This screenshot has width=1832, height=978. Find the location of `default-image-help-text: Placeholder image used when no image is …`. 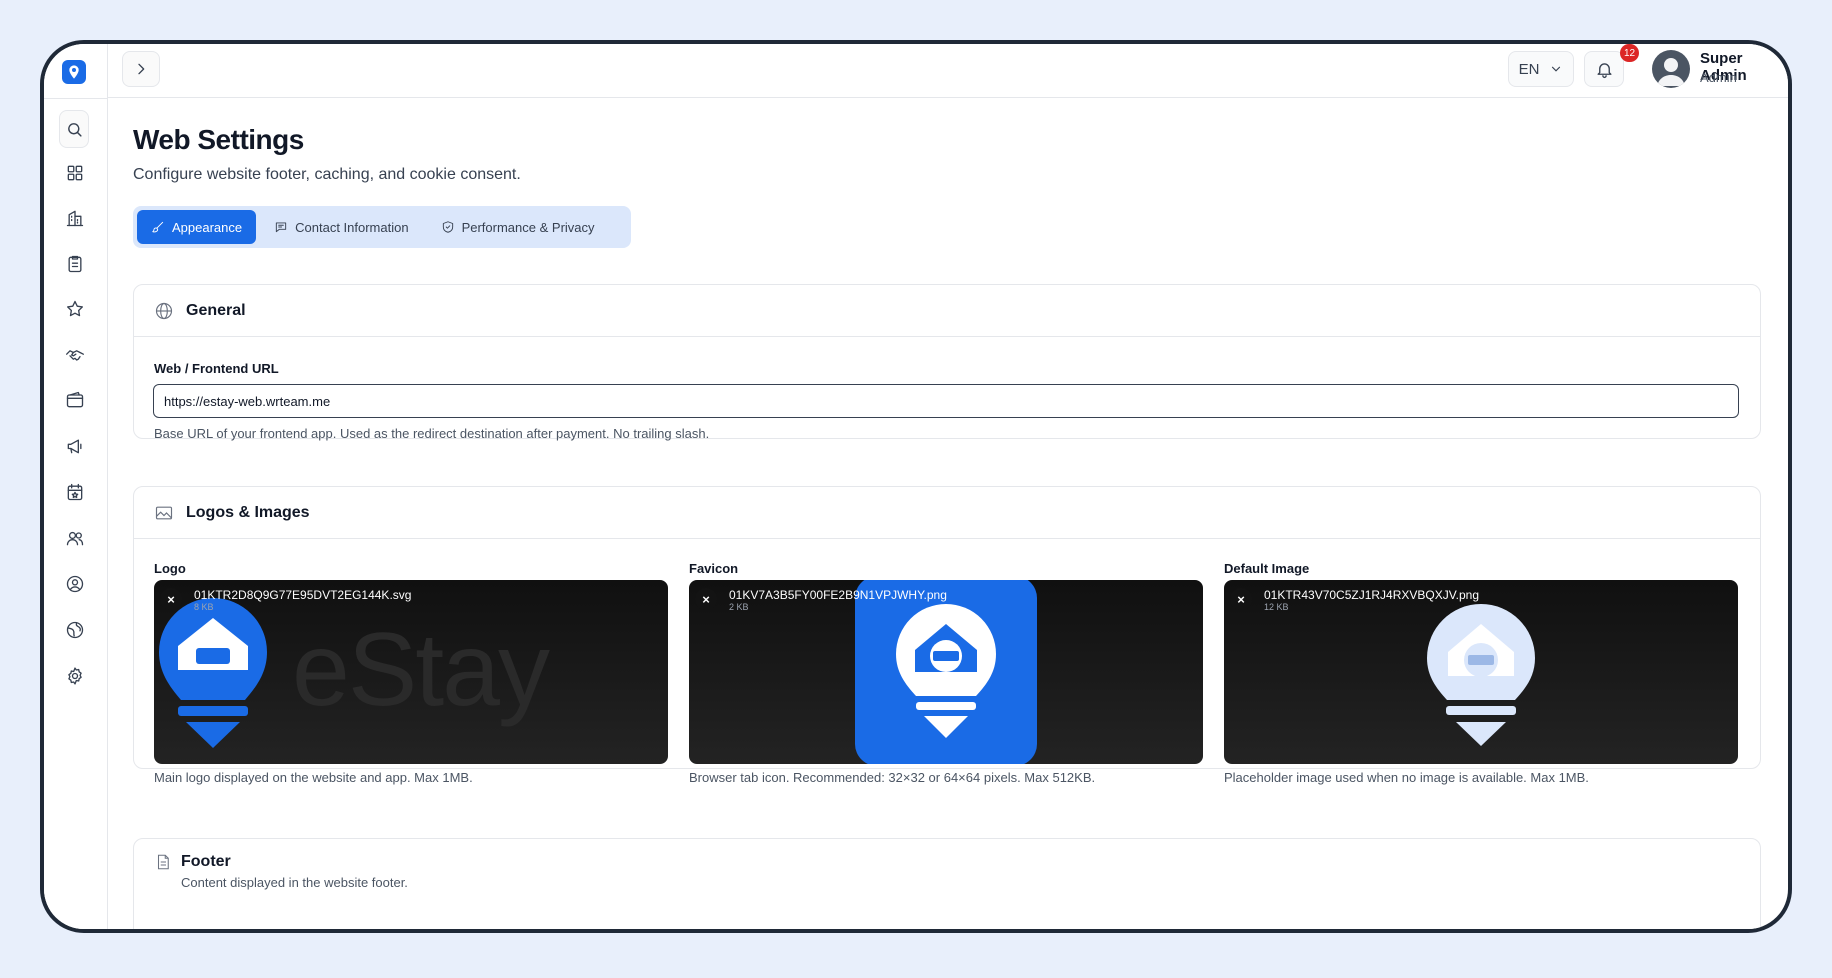

default-image-help-text: Placeholder image used when no image is … is located at coordinates (1406, 777).